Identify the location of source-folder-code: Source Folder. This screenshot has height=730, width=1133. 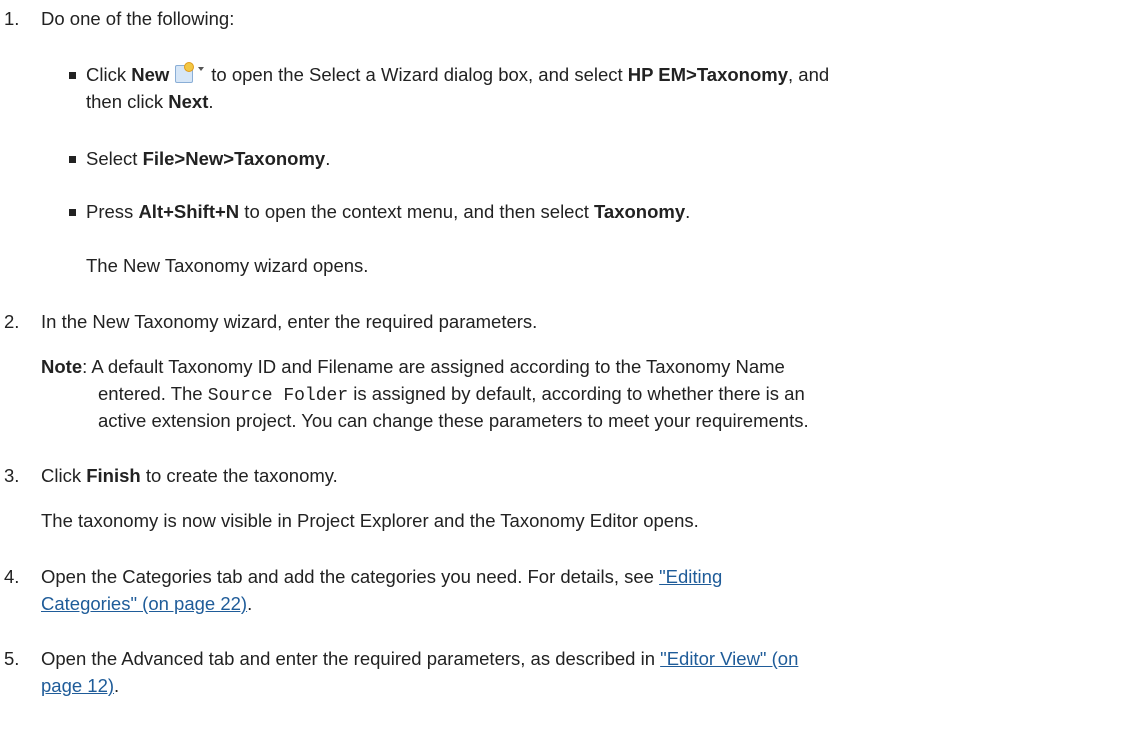
(278, 396).